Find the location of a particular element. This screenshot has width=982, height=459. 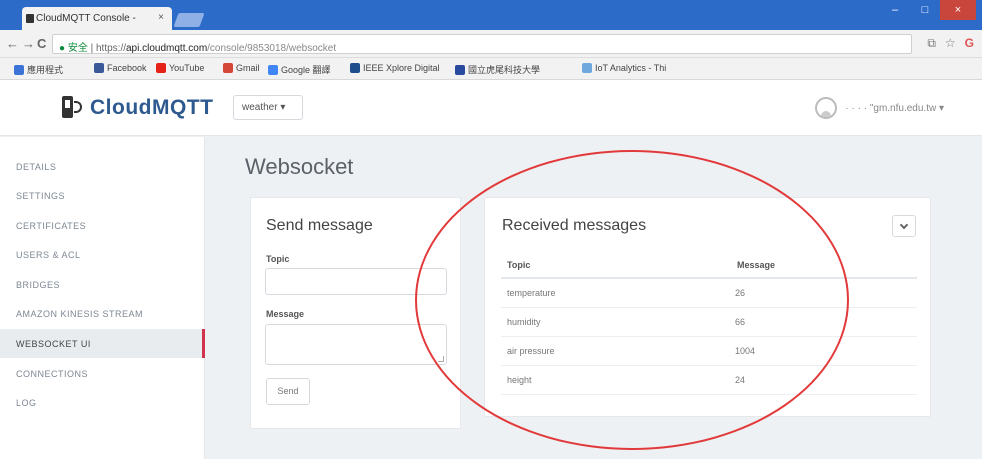

cloudmqtt-logo-icon is located at coordinates (73, 108).